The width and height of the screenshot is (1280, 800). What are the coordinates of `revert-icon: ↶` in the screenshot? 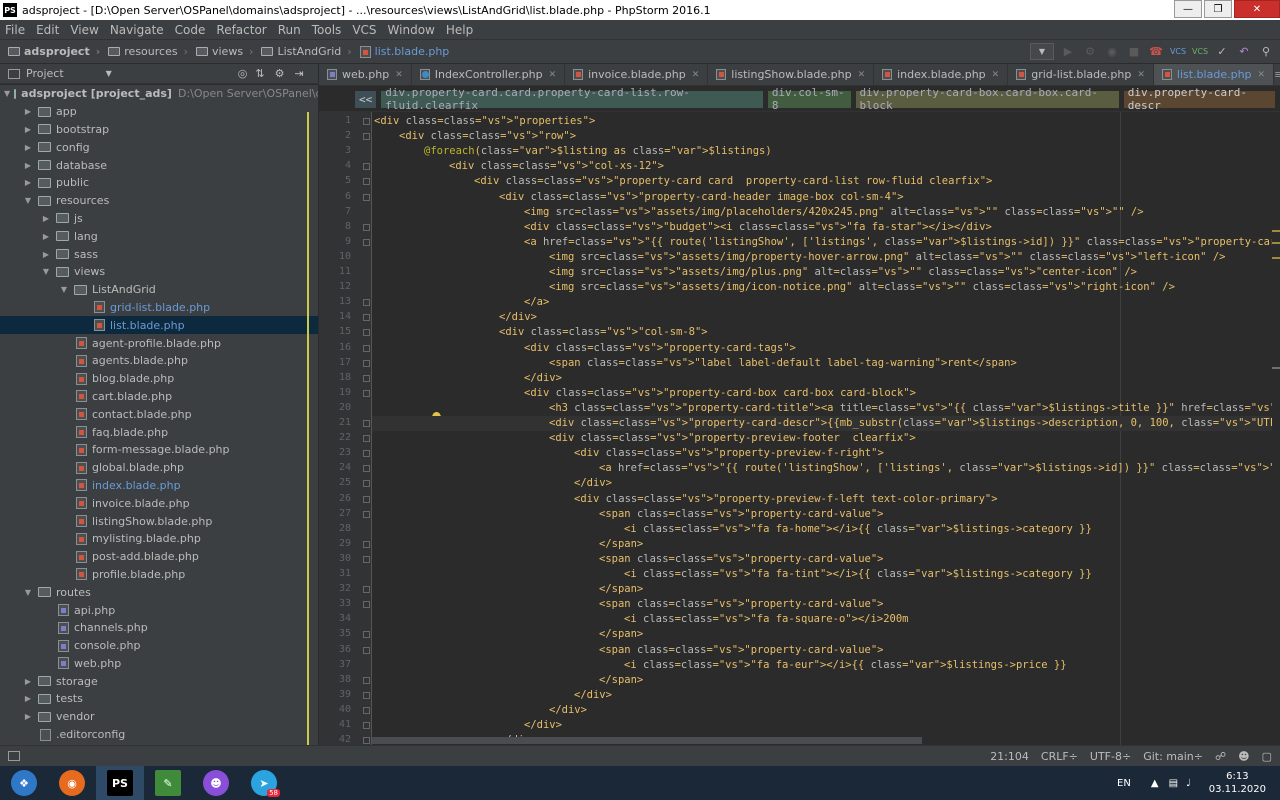 It's located at (1244, 52).